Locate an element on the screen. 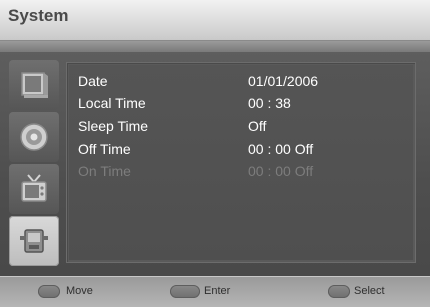 This screenshot has height=307, width=430. move-button-icon is located at coordinates (49, 291).